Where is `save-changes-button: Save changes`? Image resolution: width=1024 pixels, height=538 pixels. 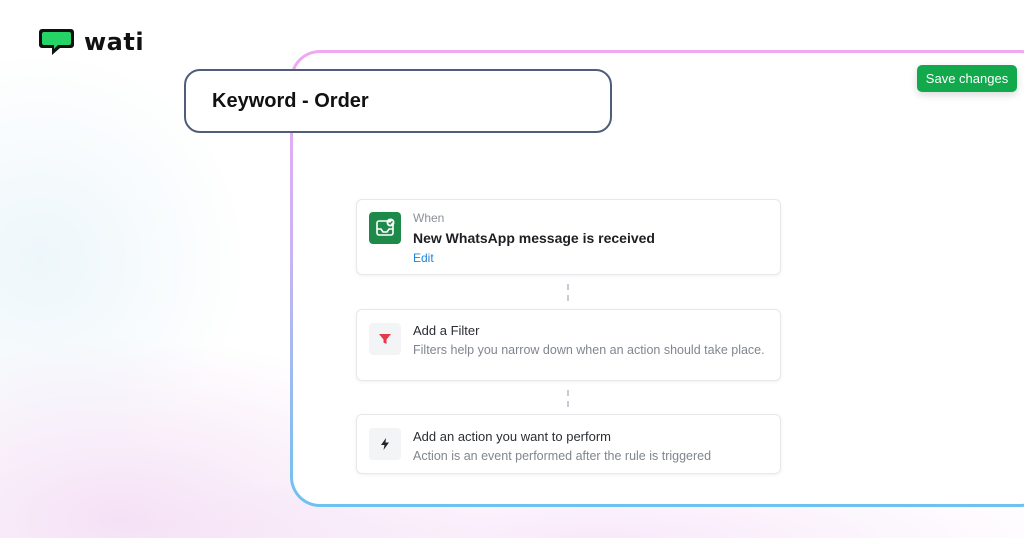 save-changes-button: Save changes is located at coordinates (967, 78).